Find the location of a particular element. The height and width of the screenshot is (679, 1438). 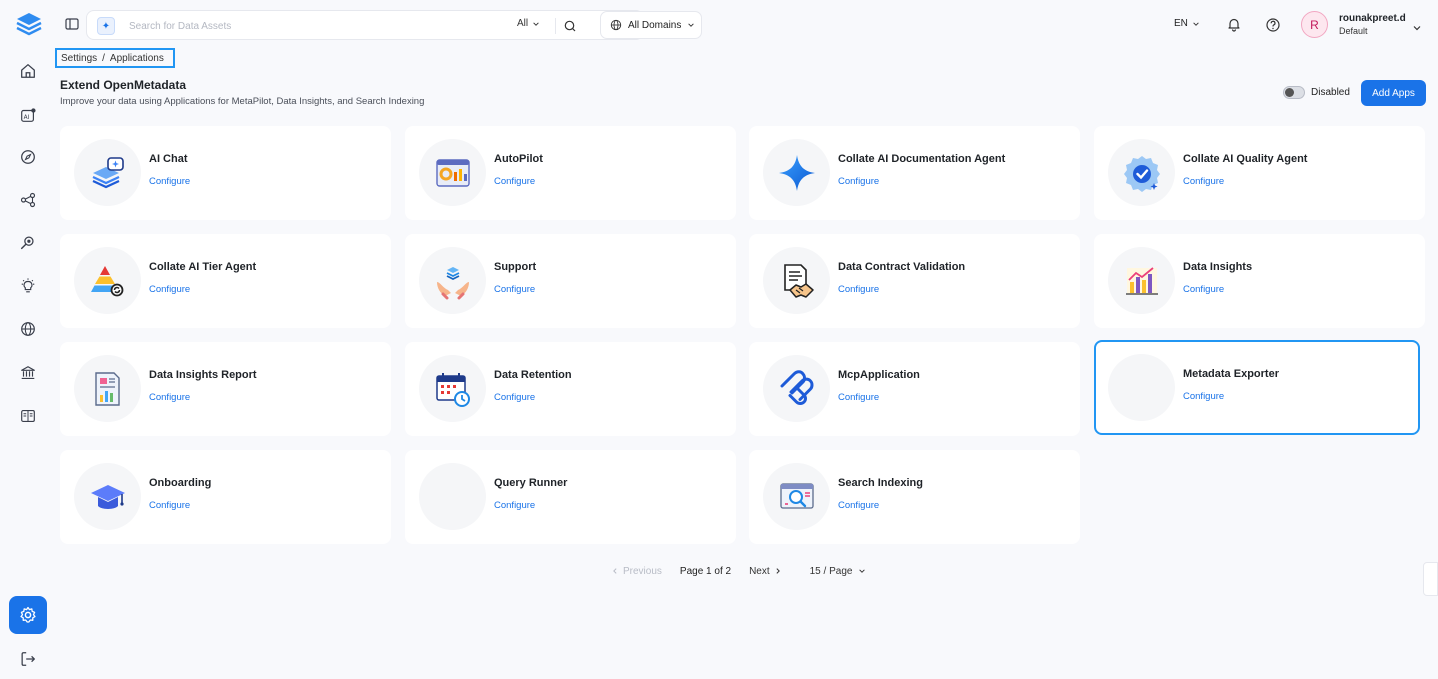

previous-page-button: Previous is located at coordinates (636, 571).